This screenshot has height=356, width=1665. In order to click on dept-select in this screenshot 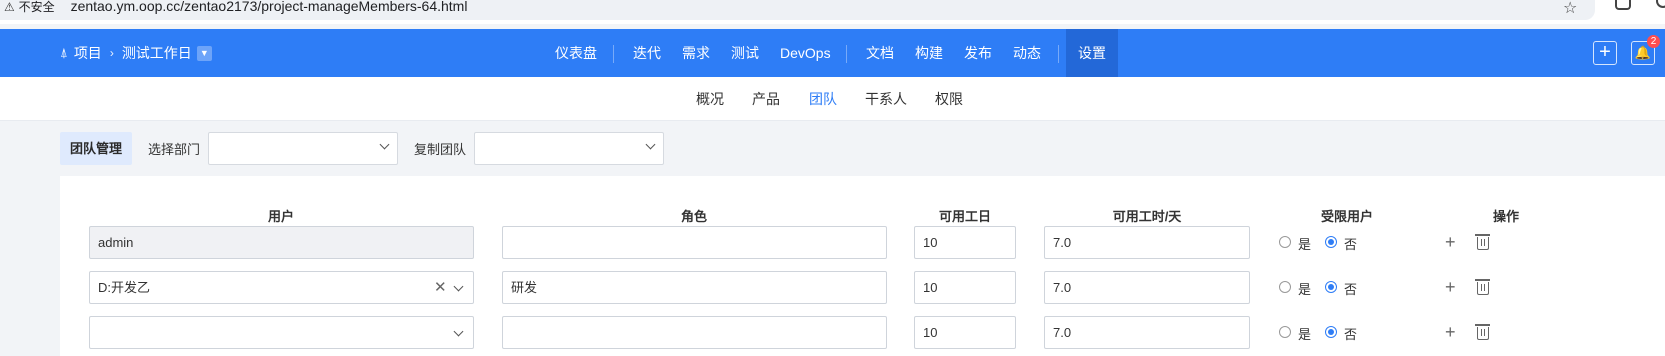, I will do `click(303, 148)`.